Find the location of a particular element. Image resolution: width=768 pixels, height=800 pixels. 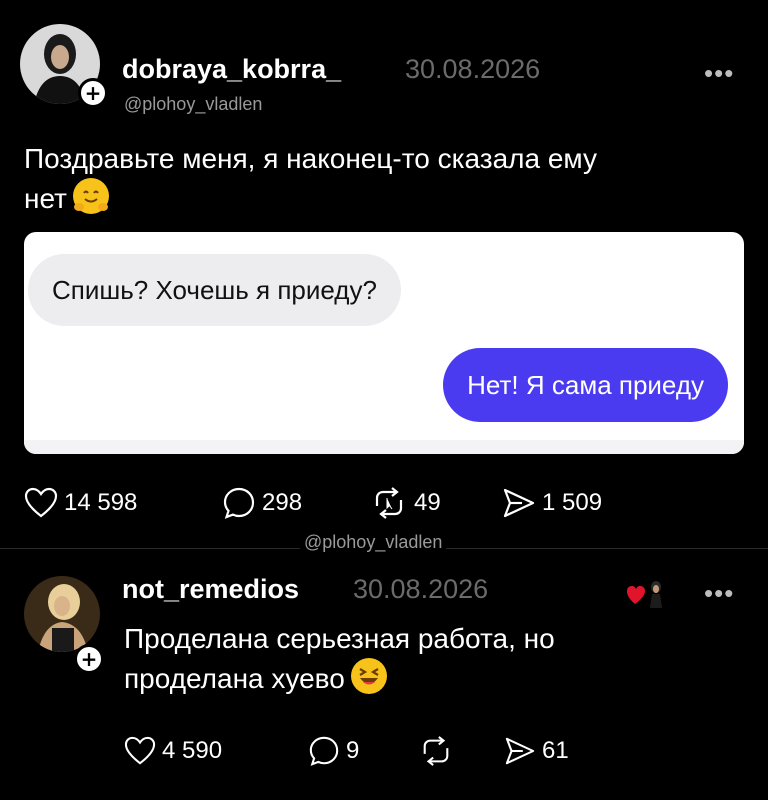

comment-count: 298 is located at coordinates (282, 502).